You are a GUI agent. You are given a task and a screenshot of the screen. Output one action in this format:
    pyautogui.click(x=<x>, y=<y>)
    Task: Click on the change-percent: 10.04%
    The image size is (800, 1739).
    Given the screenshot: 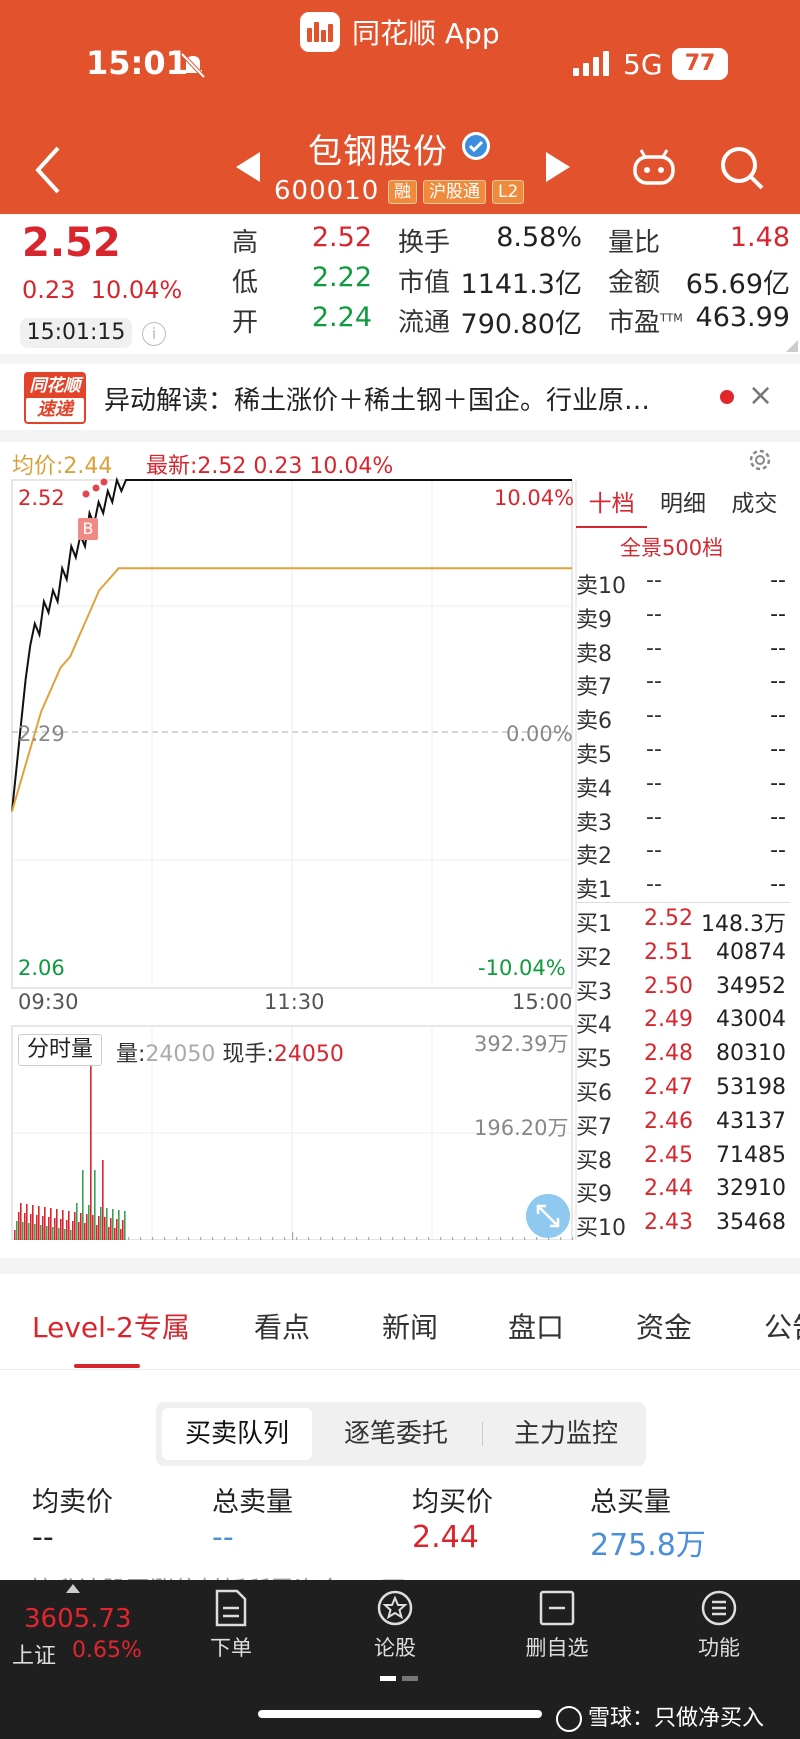 What is the action you would take?
    pyautogui.click(x=136, y=290)
    